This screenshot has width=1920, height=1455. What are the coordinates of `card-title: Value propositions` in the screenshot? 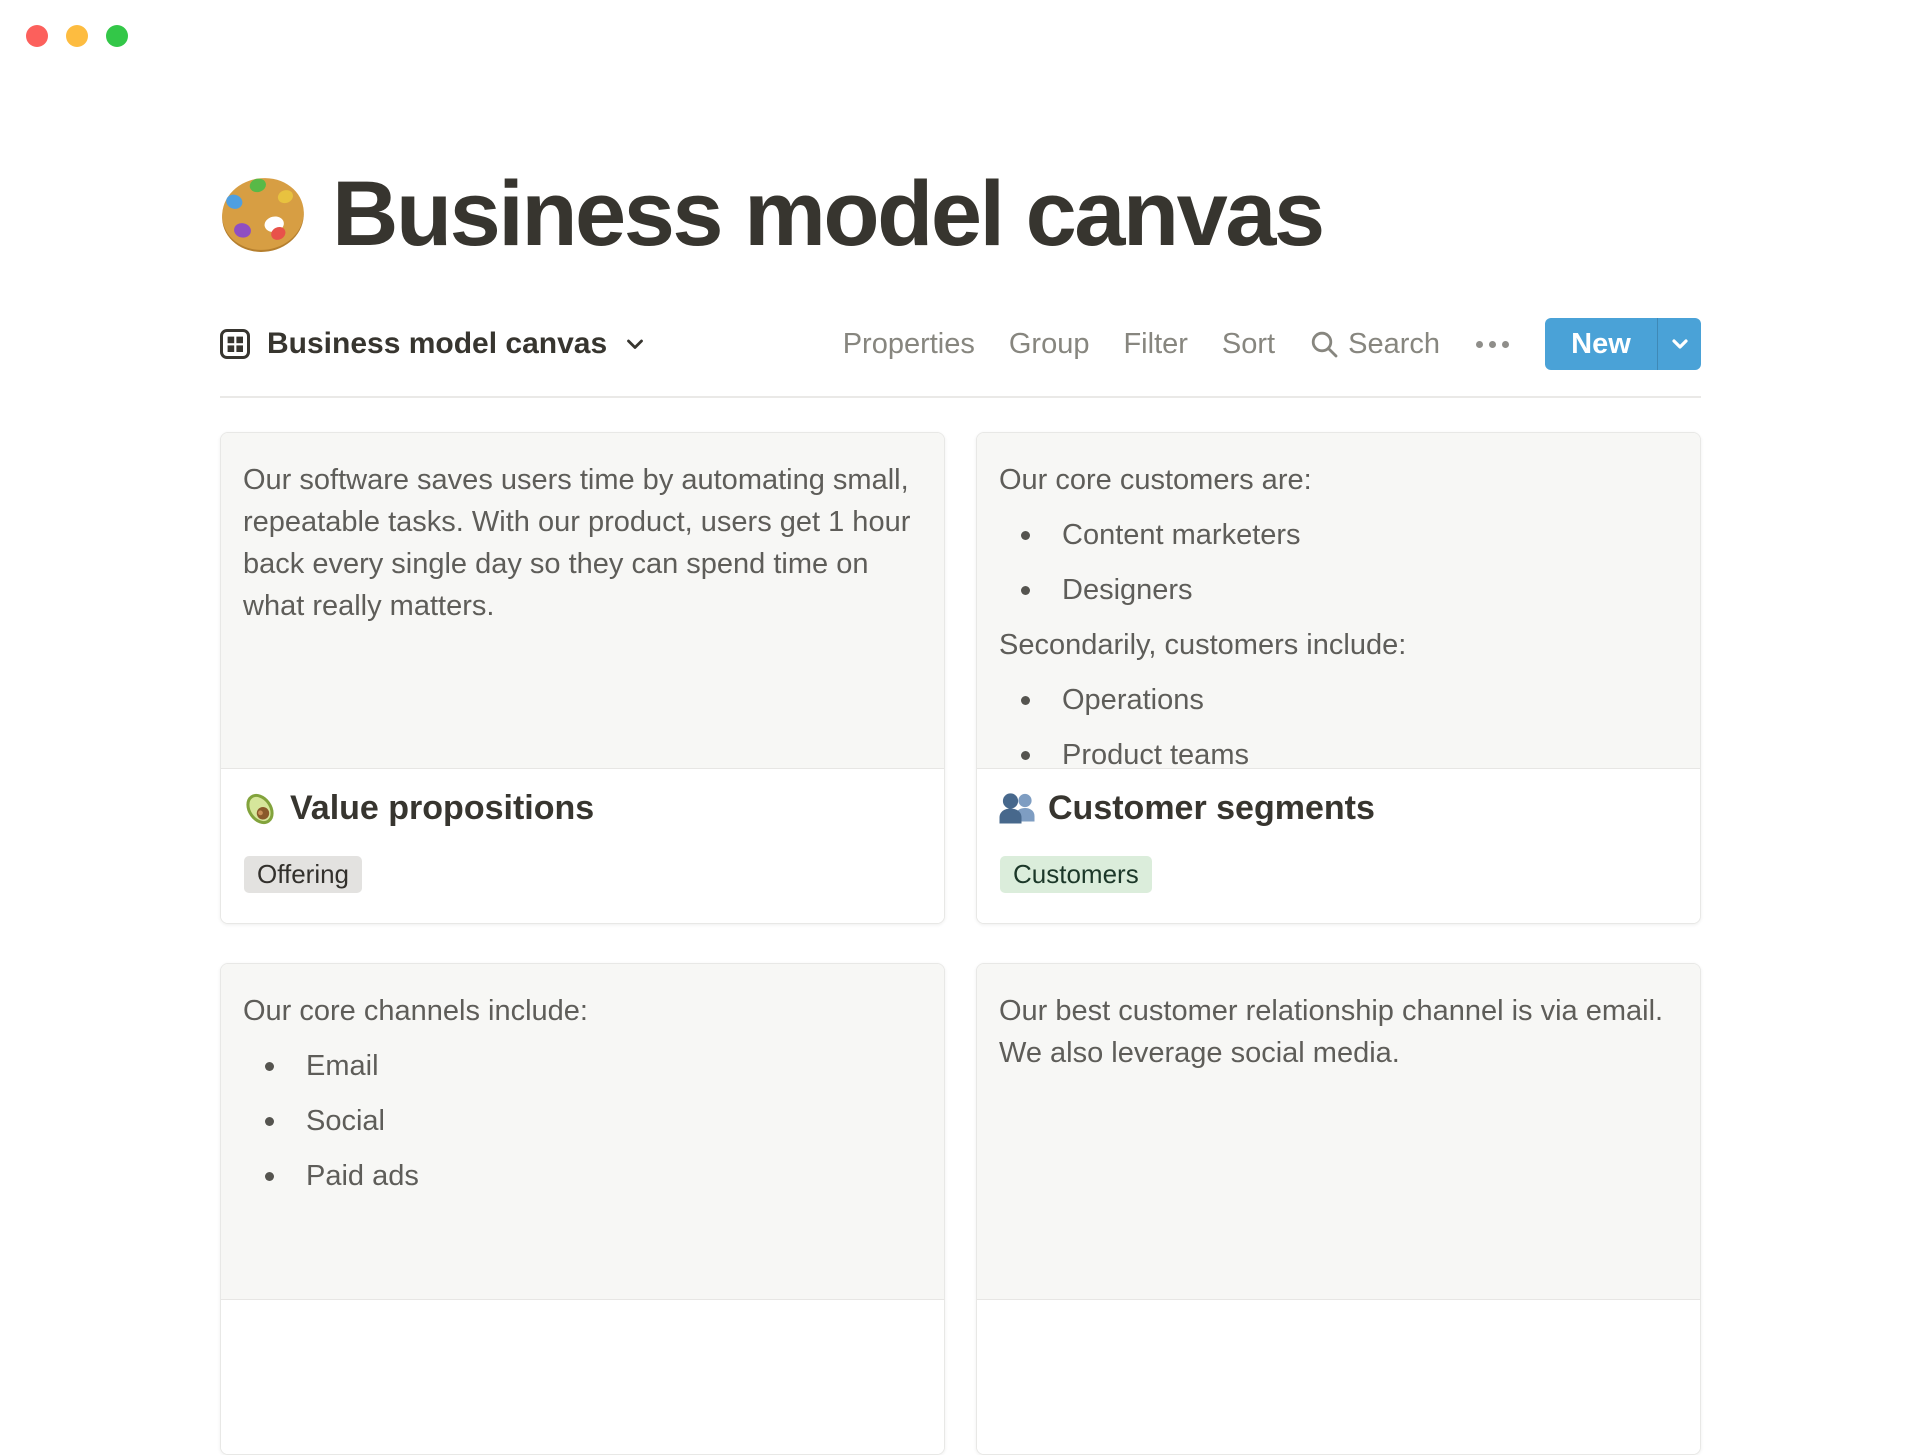 It's located at (442, 808).